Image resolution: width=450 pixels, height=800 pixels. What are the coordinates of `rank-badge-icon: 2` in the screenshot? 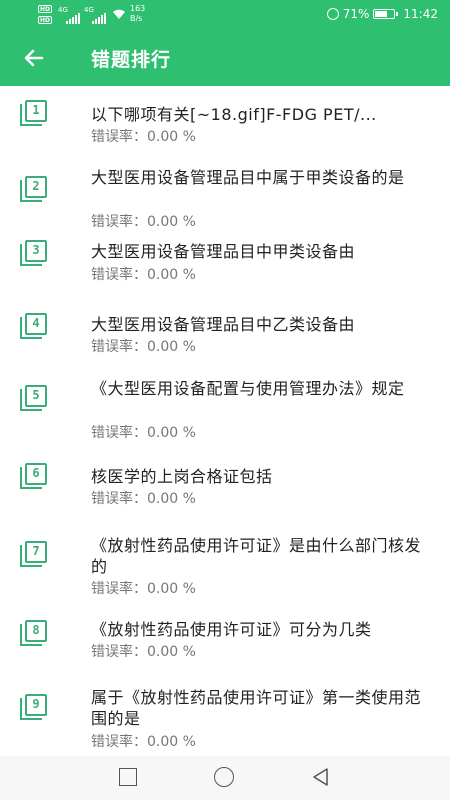 It's located at (34, 190).